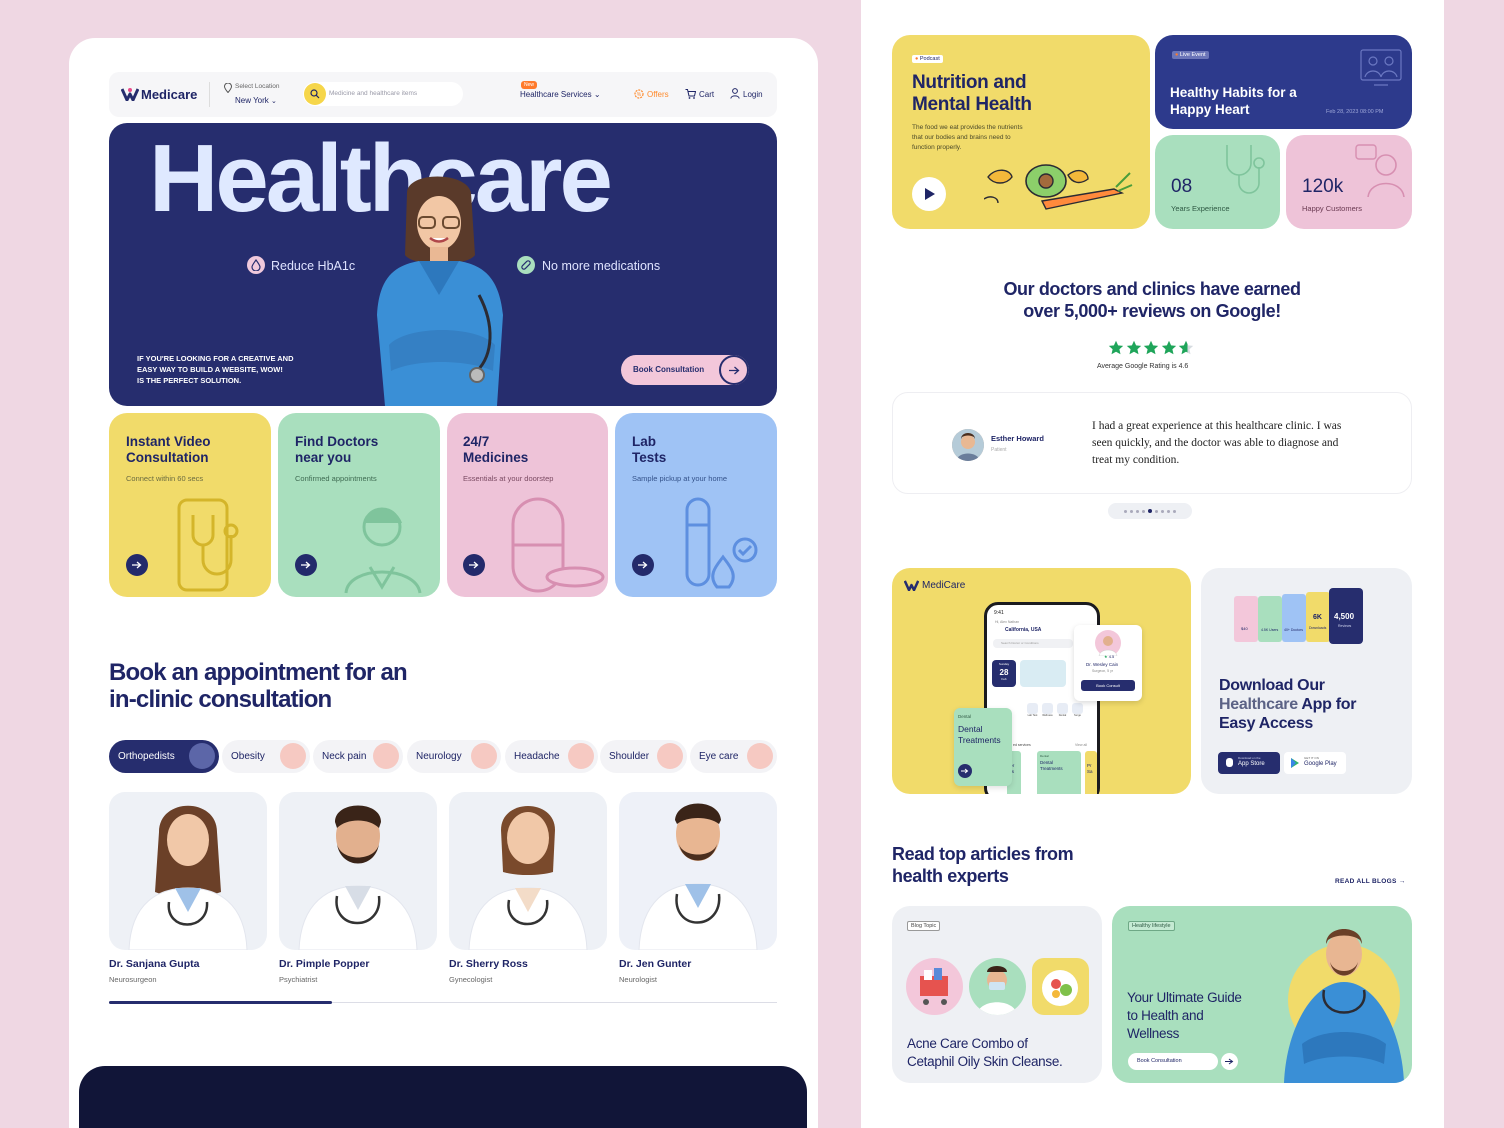 This screenshot has height=1128, width=1504. I want to click on location-label: Select Location, so click(257, 86).